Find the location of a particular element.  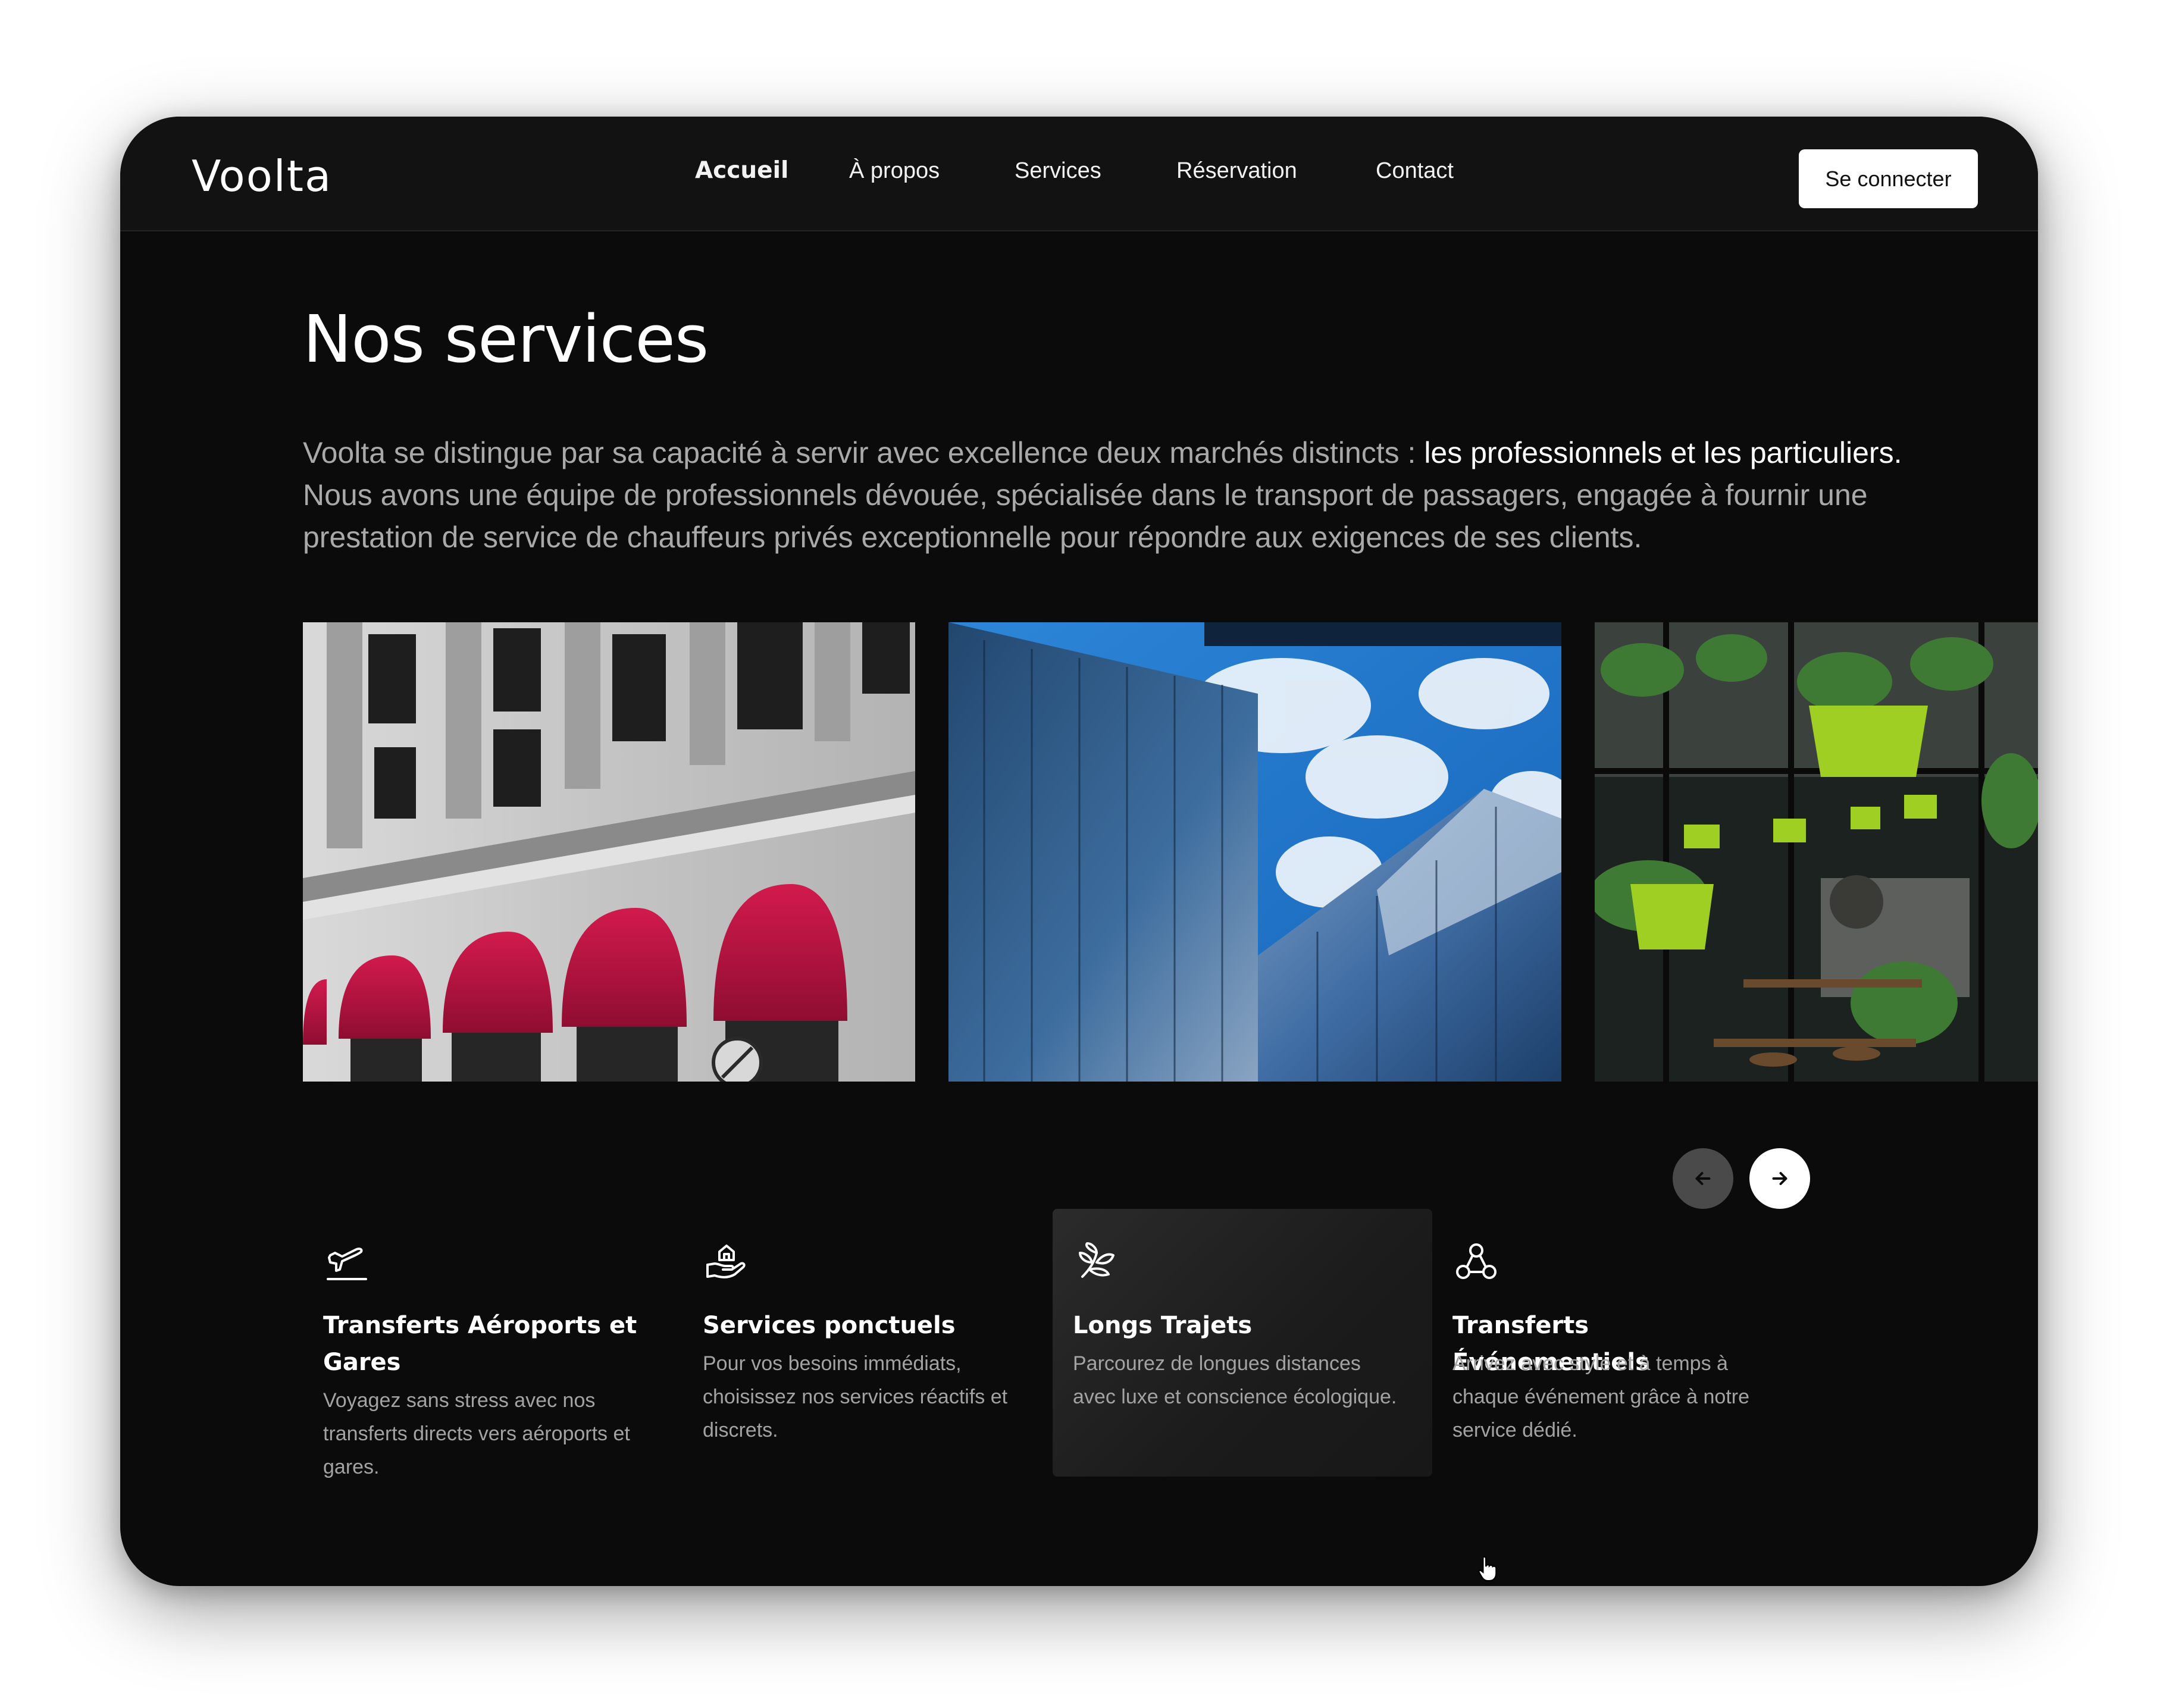

carousel-image-skyscrapers is located at coordinates (1254, 852).